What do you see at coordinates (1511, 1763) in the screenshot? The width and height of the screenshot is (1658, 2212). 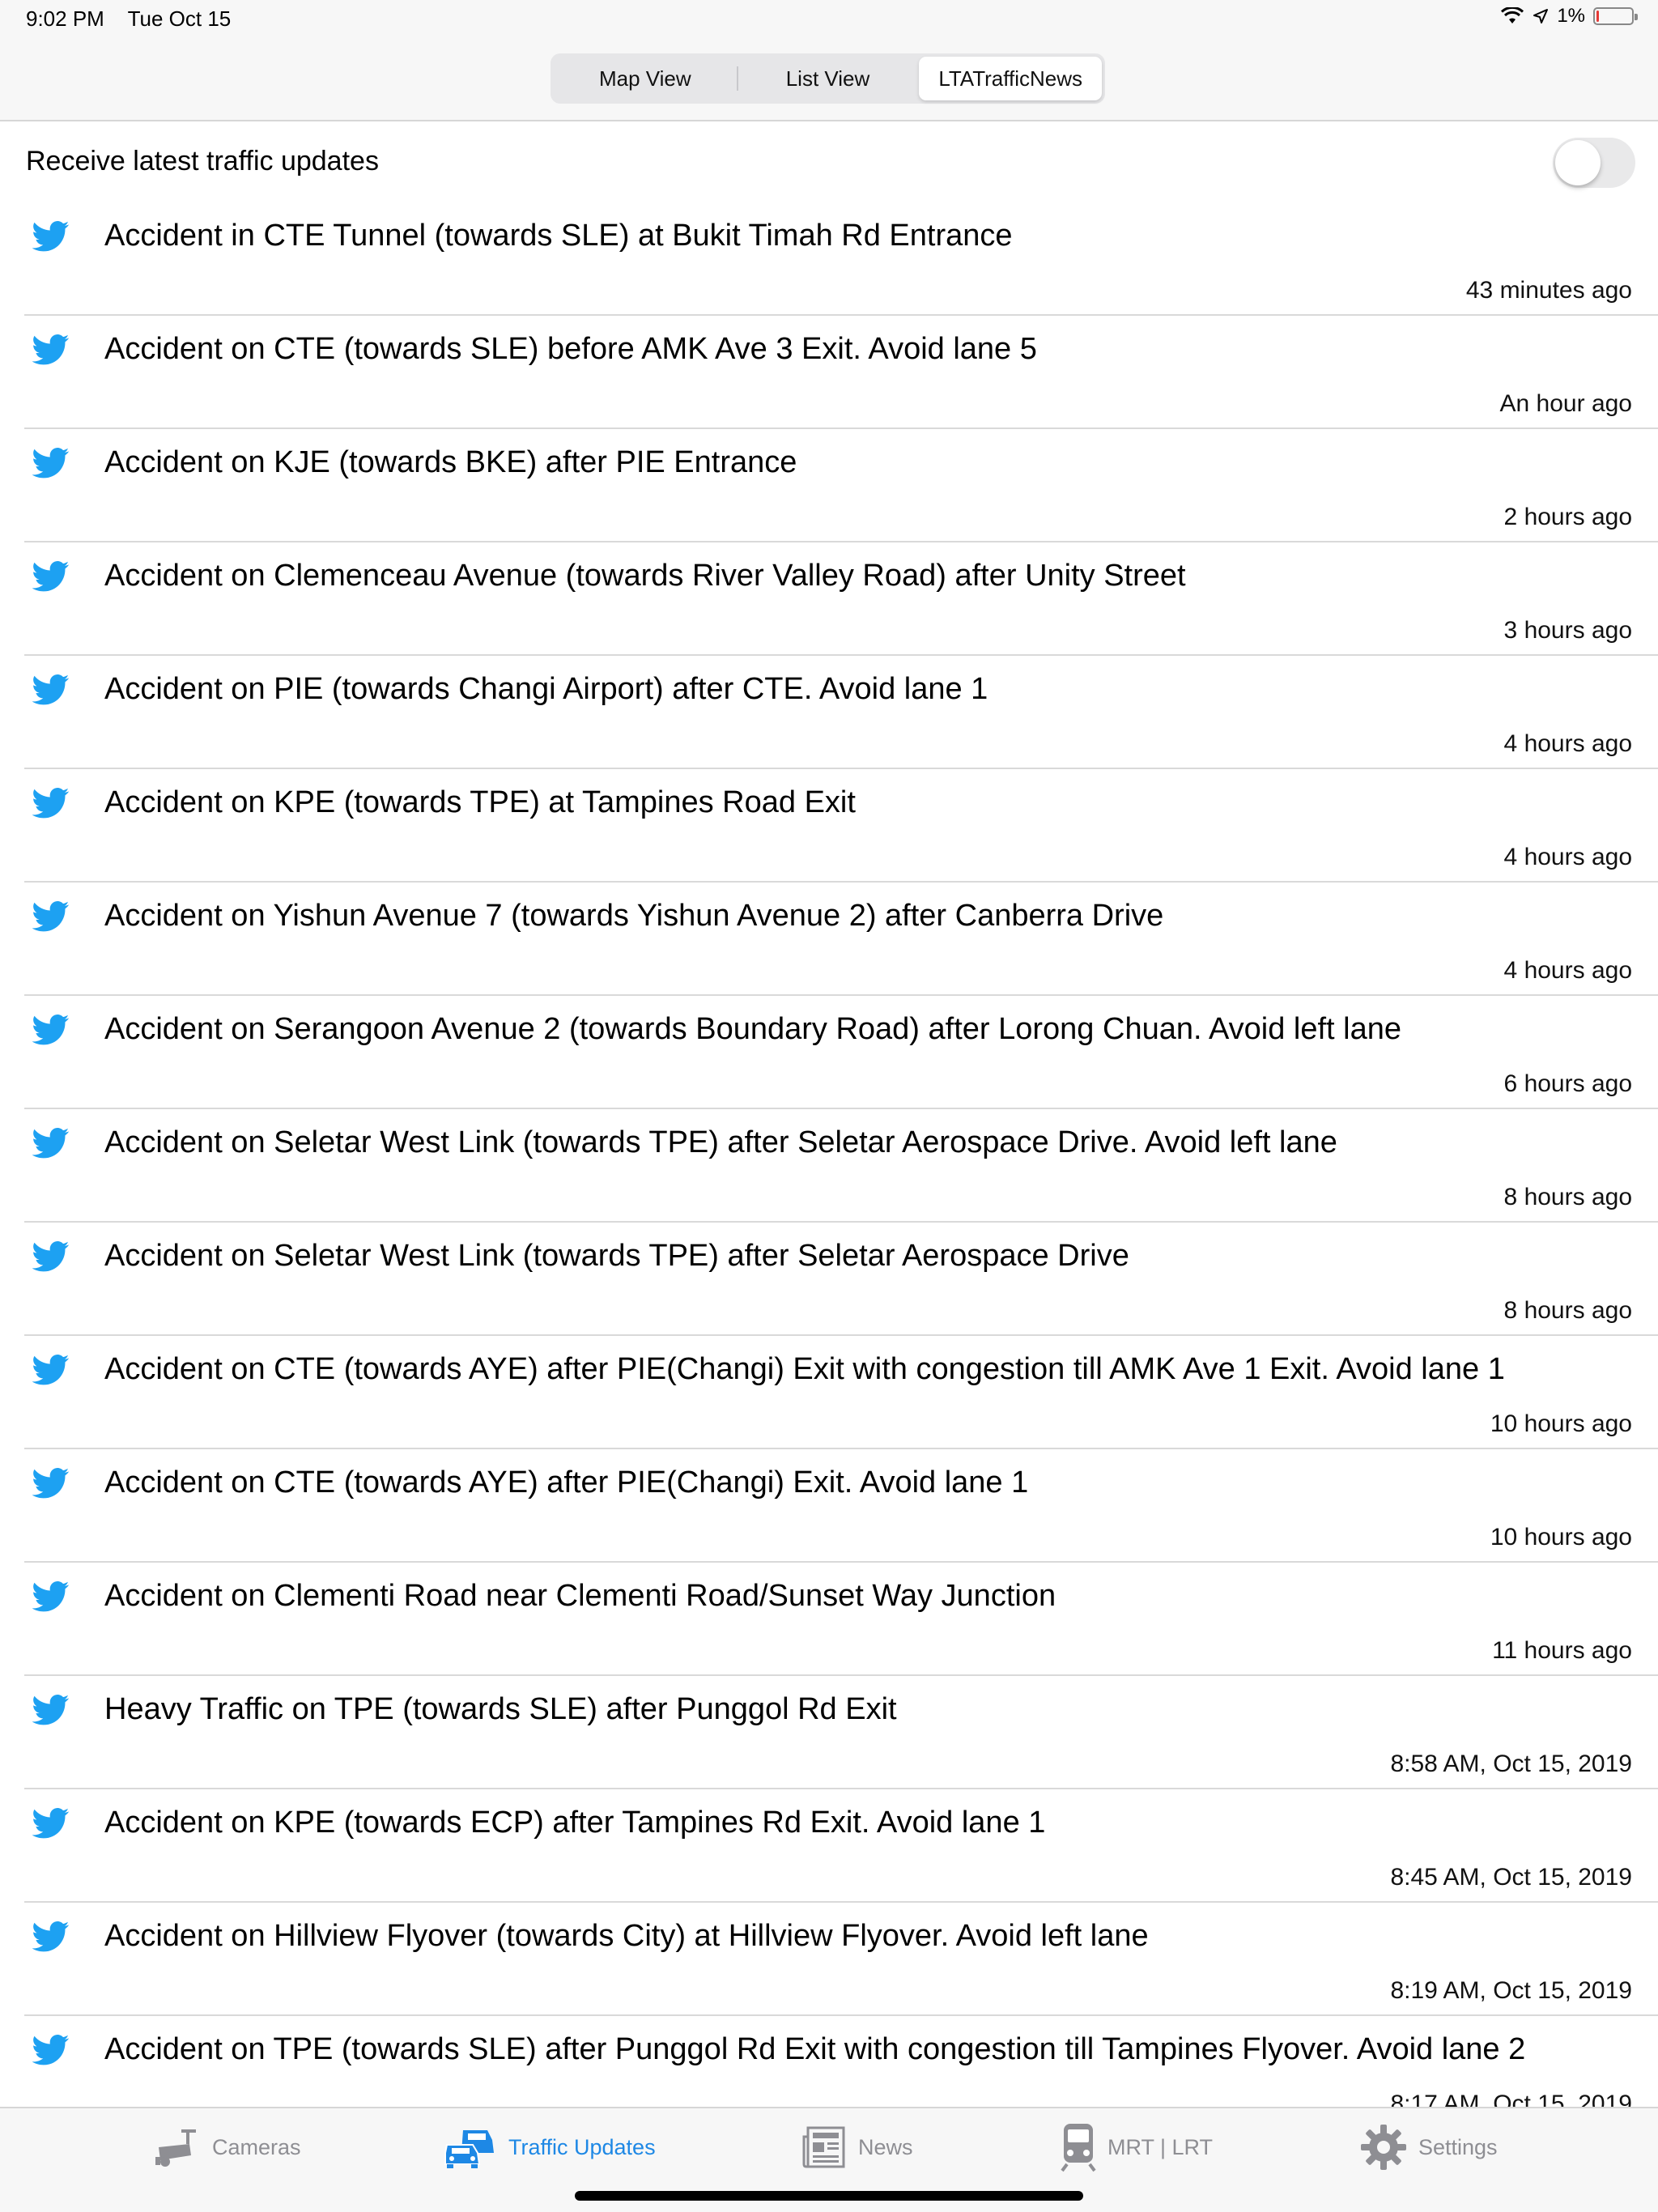 I see `news-item-time: 8:58 AM, Oct 15, 2019` at bounding box center [1511, 1763].